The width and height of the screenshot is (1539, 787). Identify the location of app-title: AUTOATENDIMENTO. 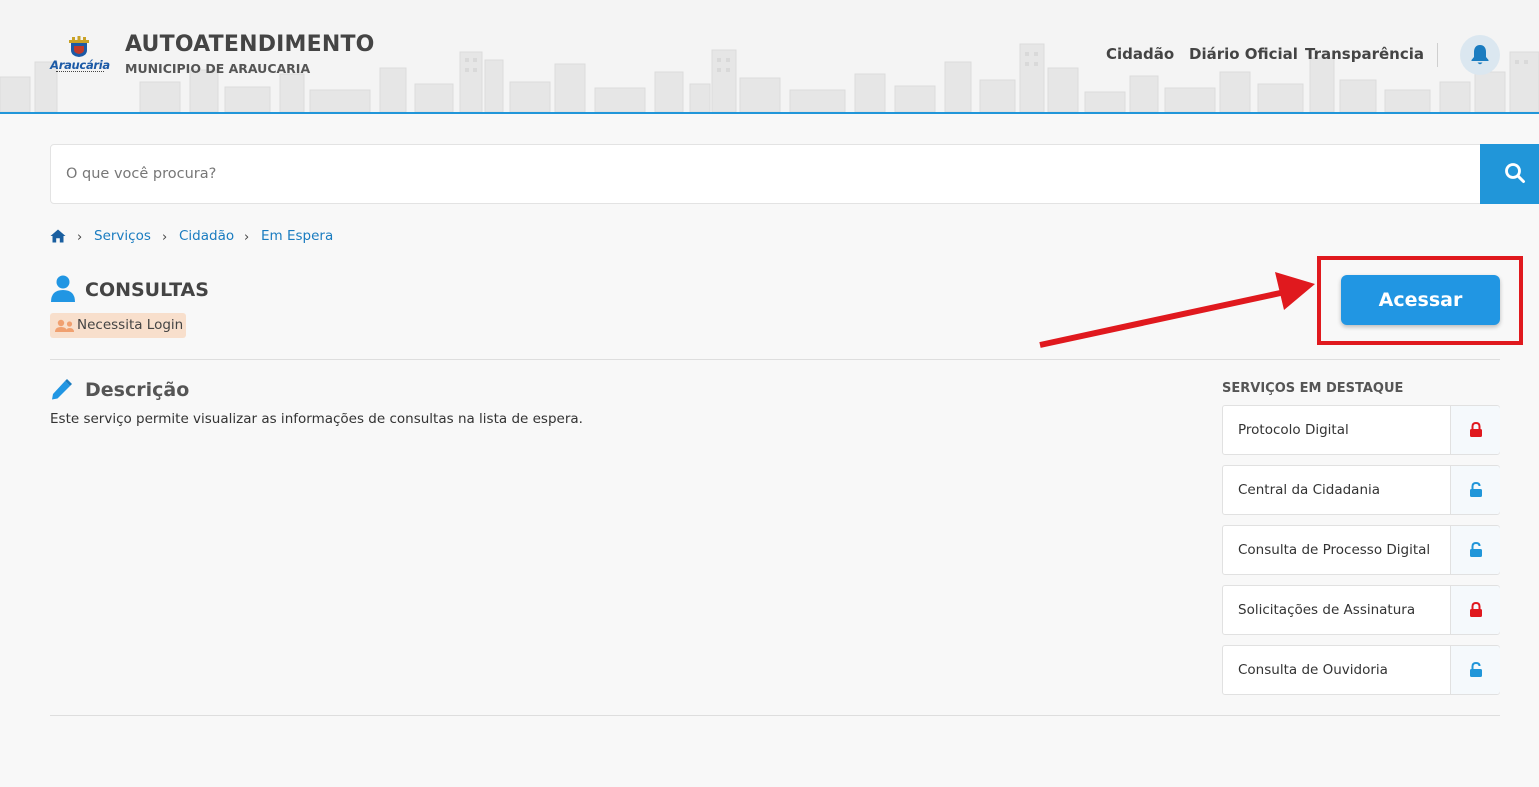
(250, 44).